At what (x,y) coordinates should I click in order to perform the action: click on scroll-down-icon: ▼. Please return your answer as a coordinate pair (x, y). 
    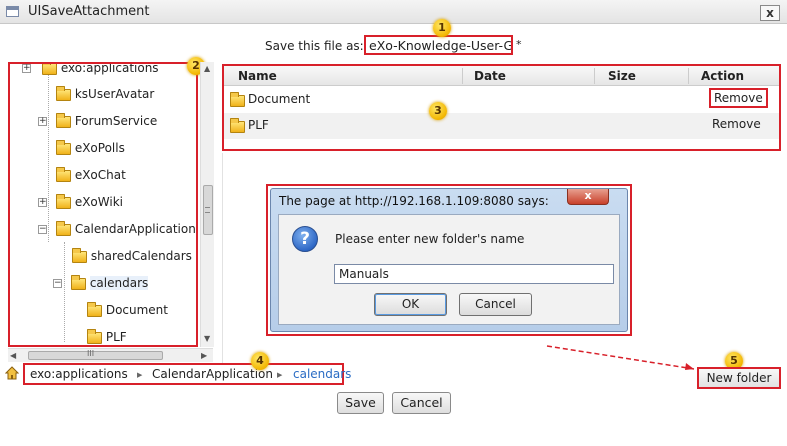
    Looking at the image, I should click on (207, 338).